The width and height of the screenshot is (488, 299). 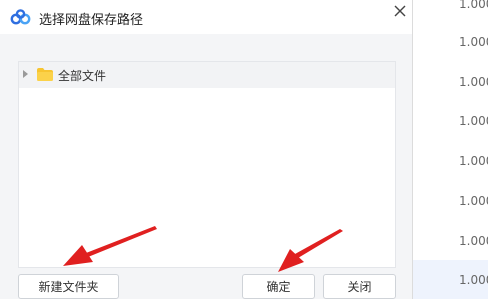 What do you see at coordinates (20, 17) in the screenshot?
I see `baidu-netdisk-logo-icon` at bounding box center [20, 17].